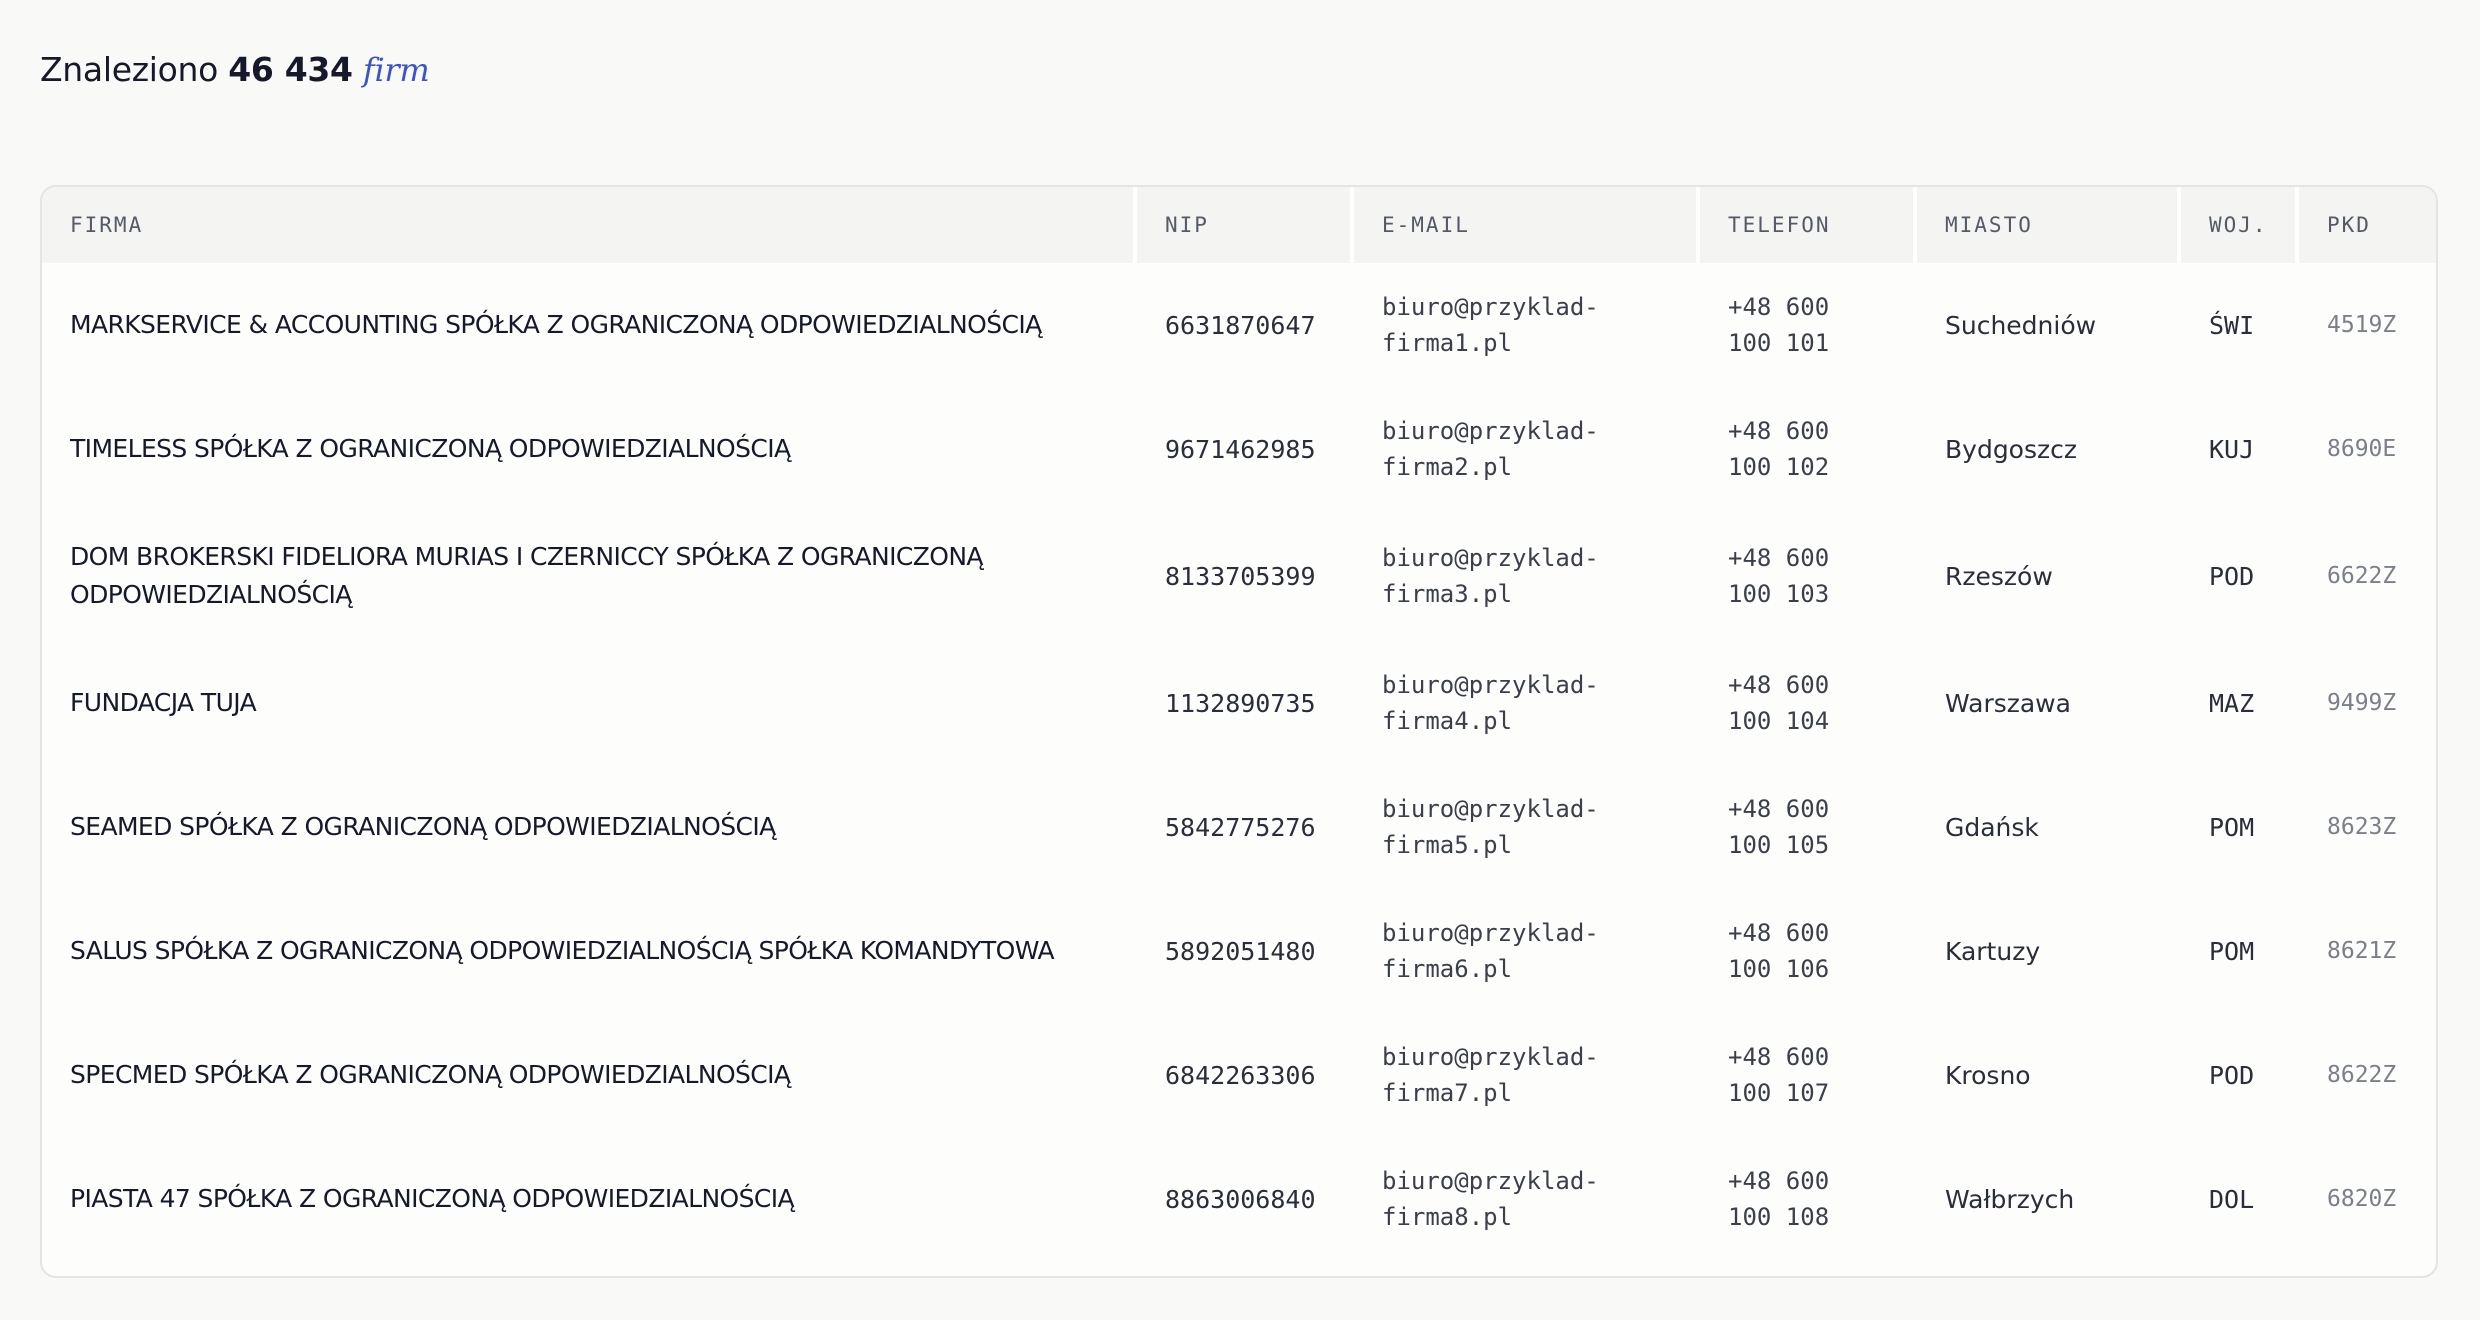 Image resolution: width=2480 pixels, height=1320 pixels. I want to click on column-header-nip: NIP, so click(1245, 225).